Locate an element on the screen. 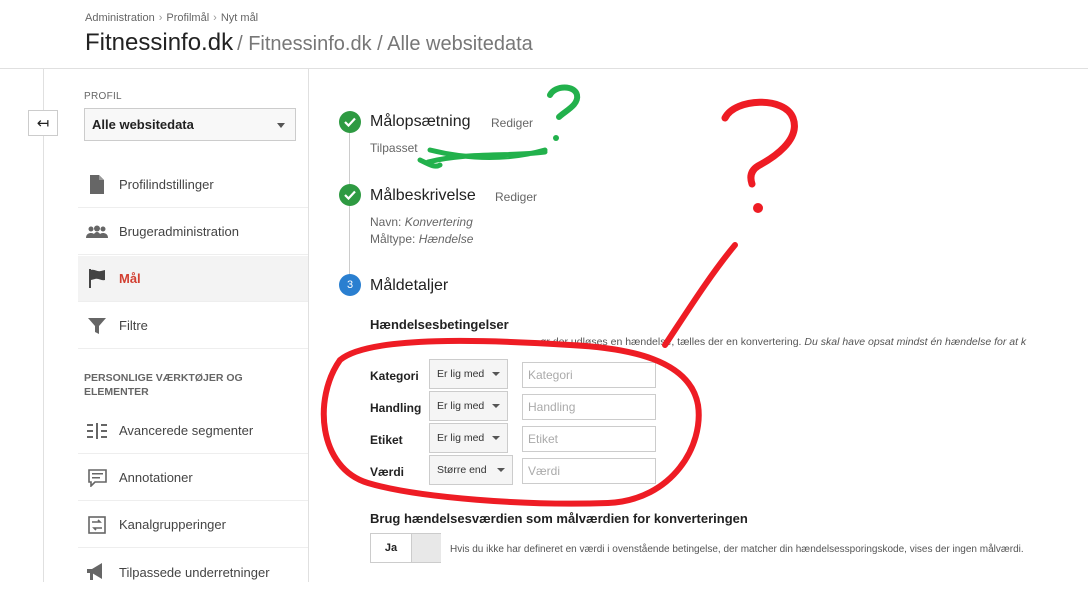 The image size is (1088, 595). condition-label-value: Værdi is located at coordinates (387, 472).